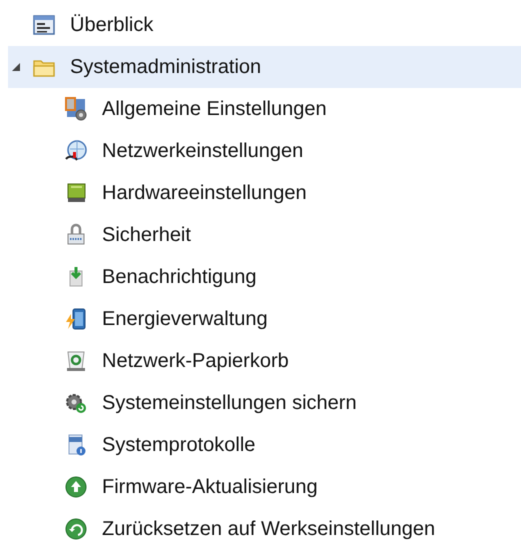 This screenshot has width=521, height=545. I want to click on tree-item: Systemeinstellungen sichern, so click(264, 403).